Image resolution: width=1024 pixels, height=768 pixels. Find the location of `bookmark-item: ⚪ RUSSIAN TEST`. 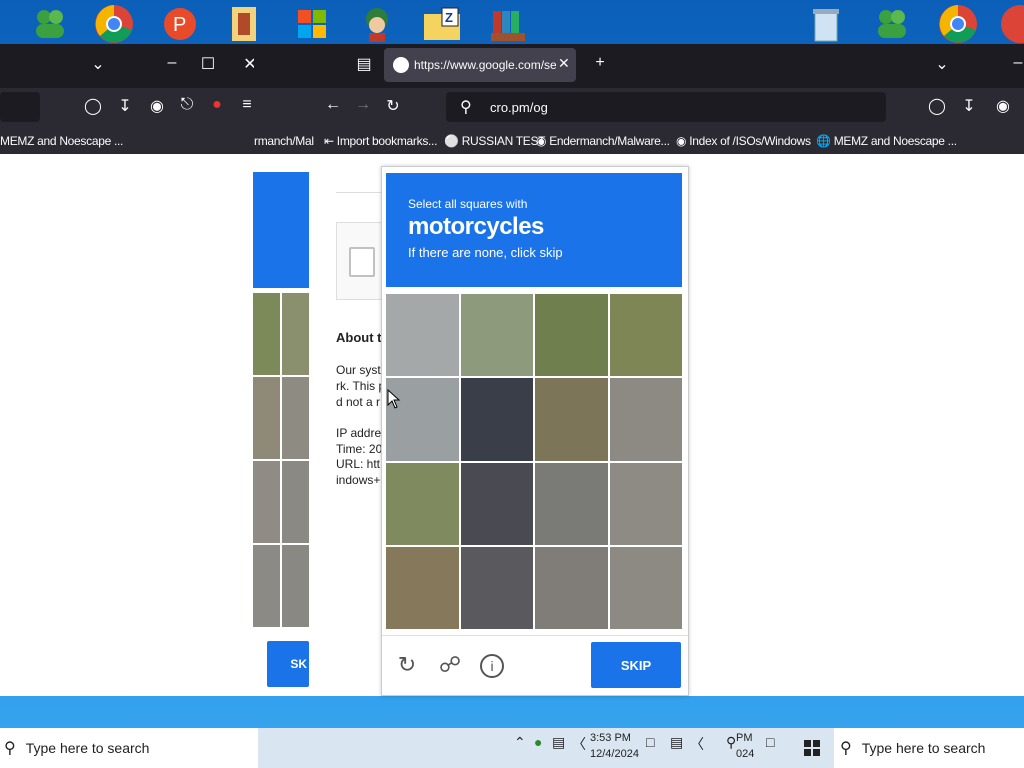

bookmark-item: ⚪ RUSSIAN TEST is located at coordinates (495, 141).